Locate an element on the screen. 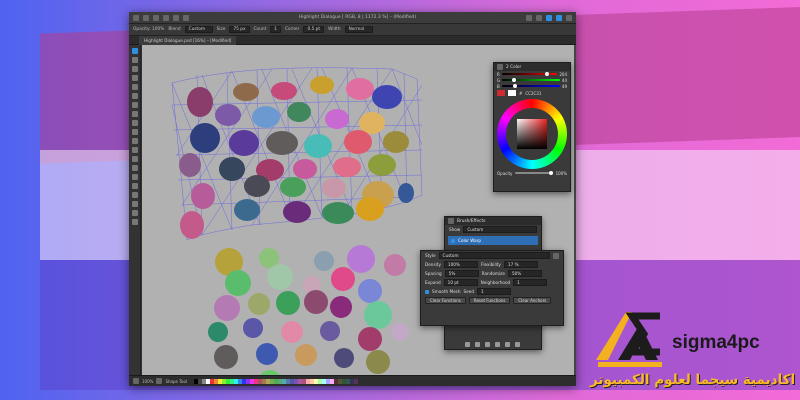  add-icon is located at coordinates (467, 344).